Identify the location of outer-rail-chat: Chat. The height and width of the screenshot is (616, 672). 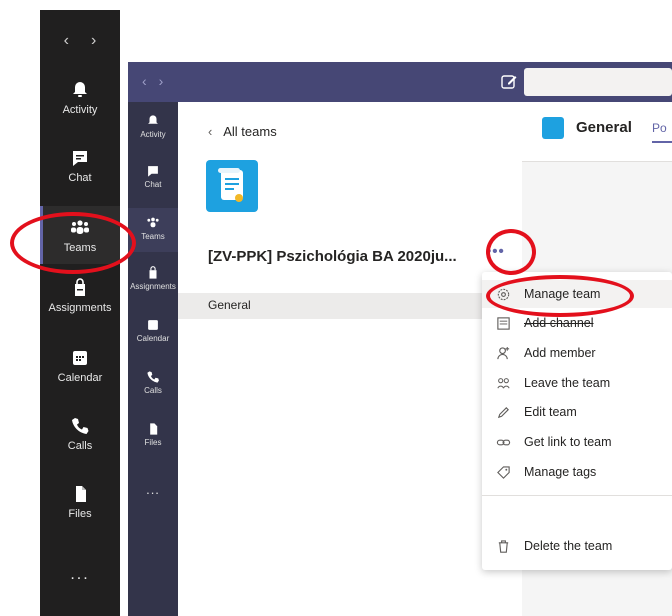
(80, 166).